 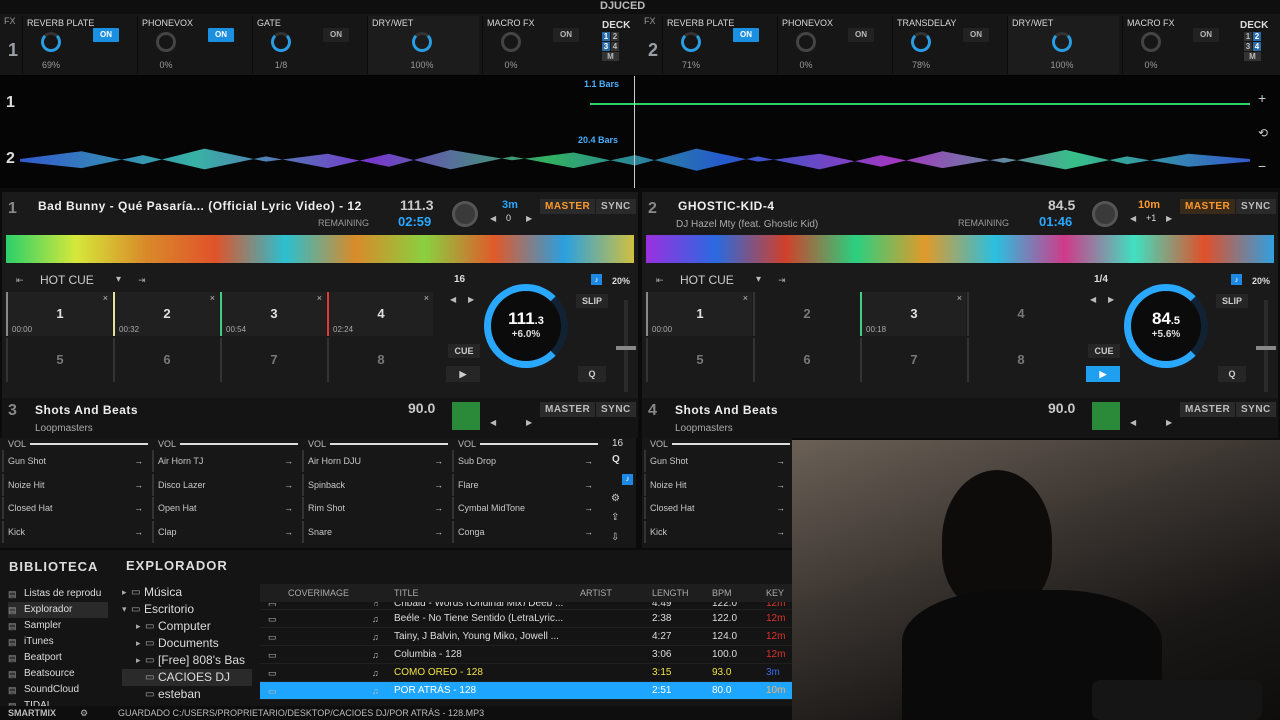 What do you see at coordinates (617, 443) in the screenshot?
I see `sampler-loop-length: 16` at bounding box center [617, 443].